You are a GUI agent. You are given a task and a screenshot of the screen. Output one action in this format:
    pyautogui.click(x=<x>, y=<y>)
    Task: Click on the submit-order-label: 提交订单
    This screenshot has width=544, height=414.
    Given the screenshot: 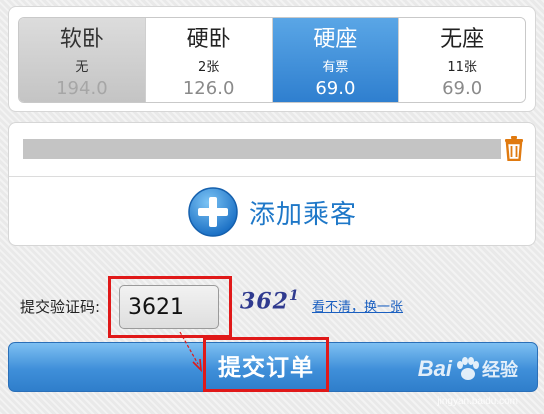 What is the action you would take?
    pyautogui.click(x=266, y=367)
    